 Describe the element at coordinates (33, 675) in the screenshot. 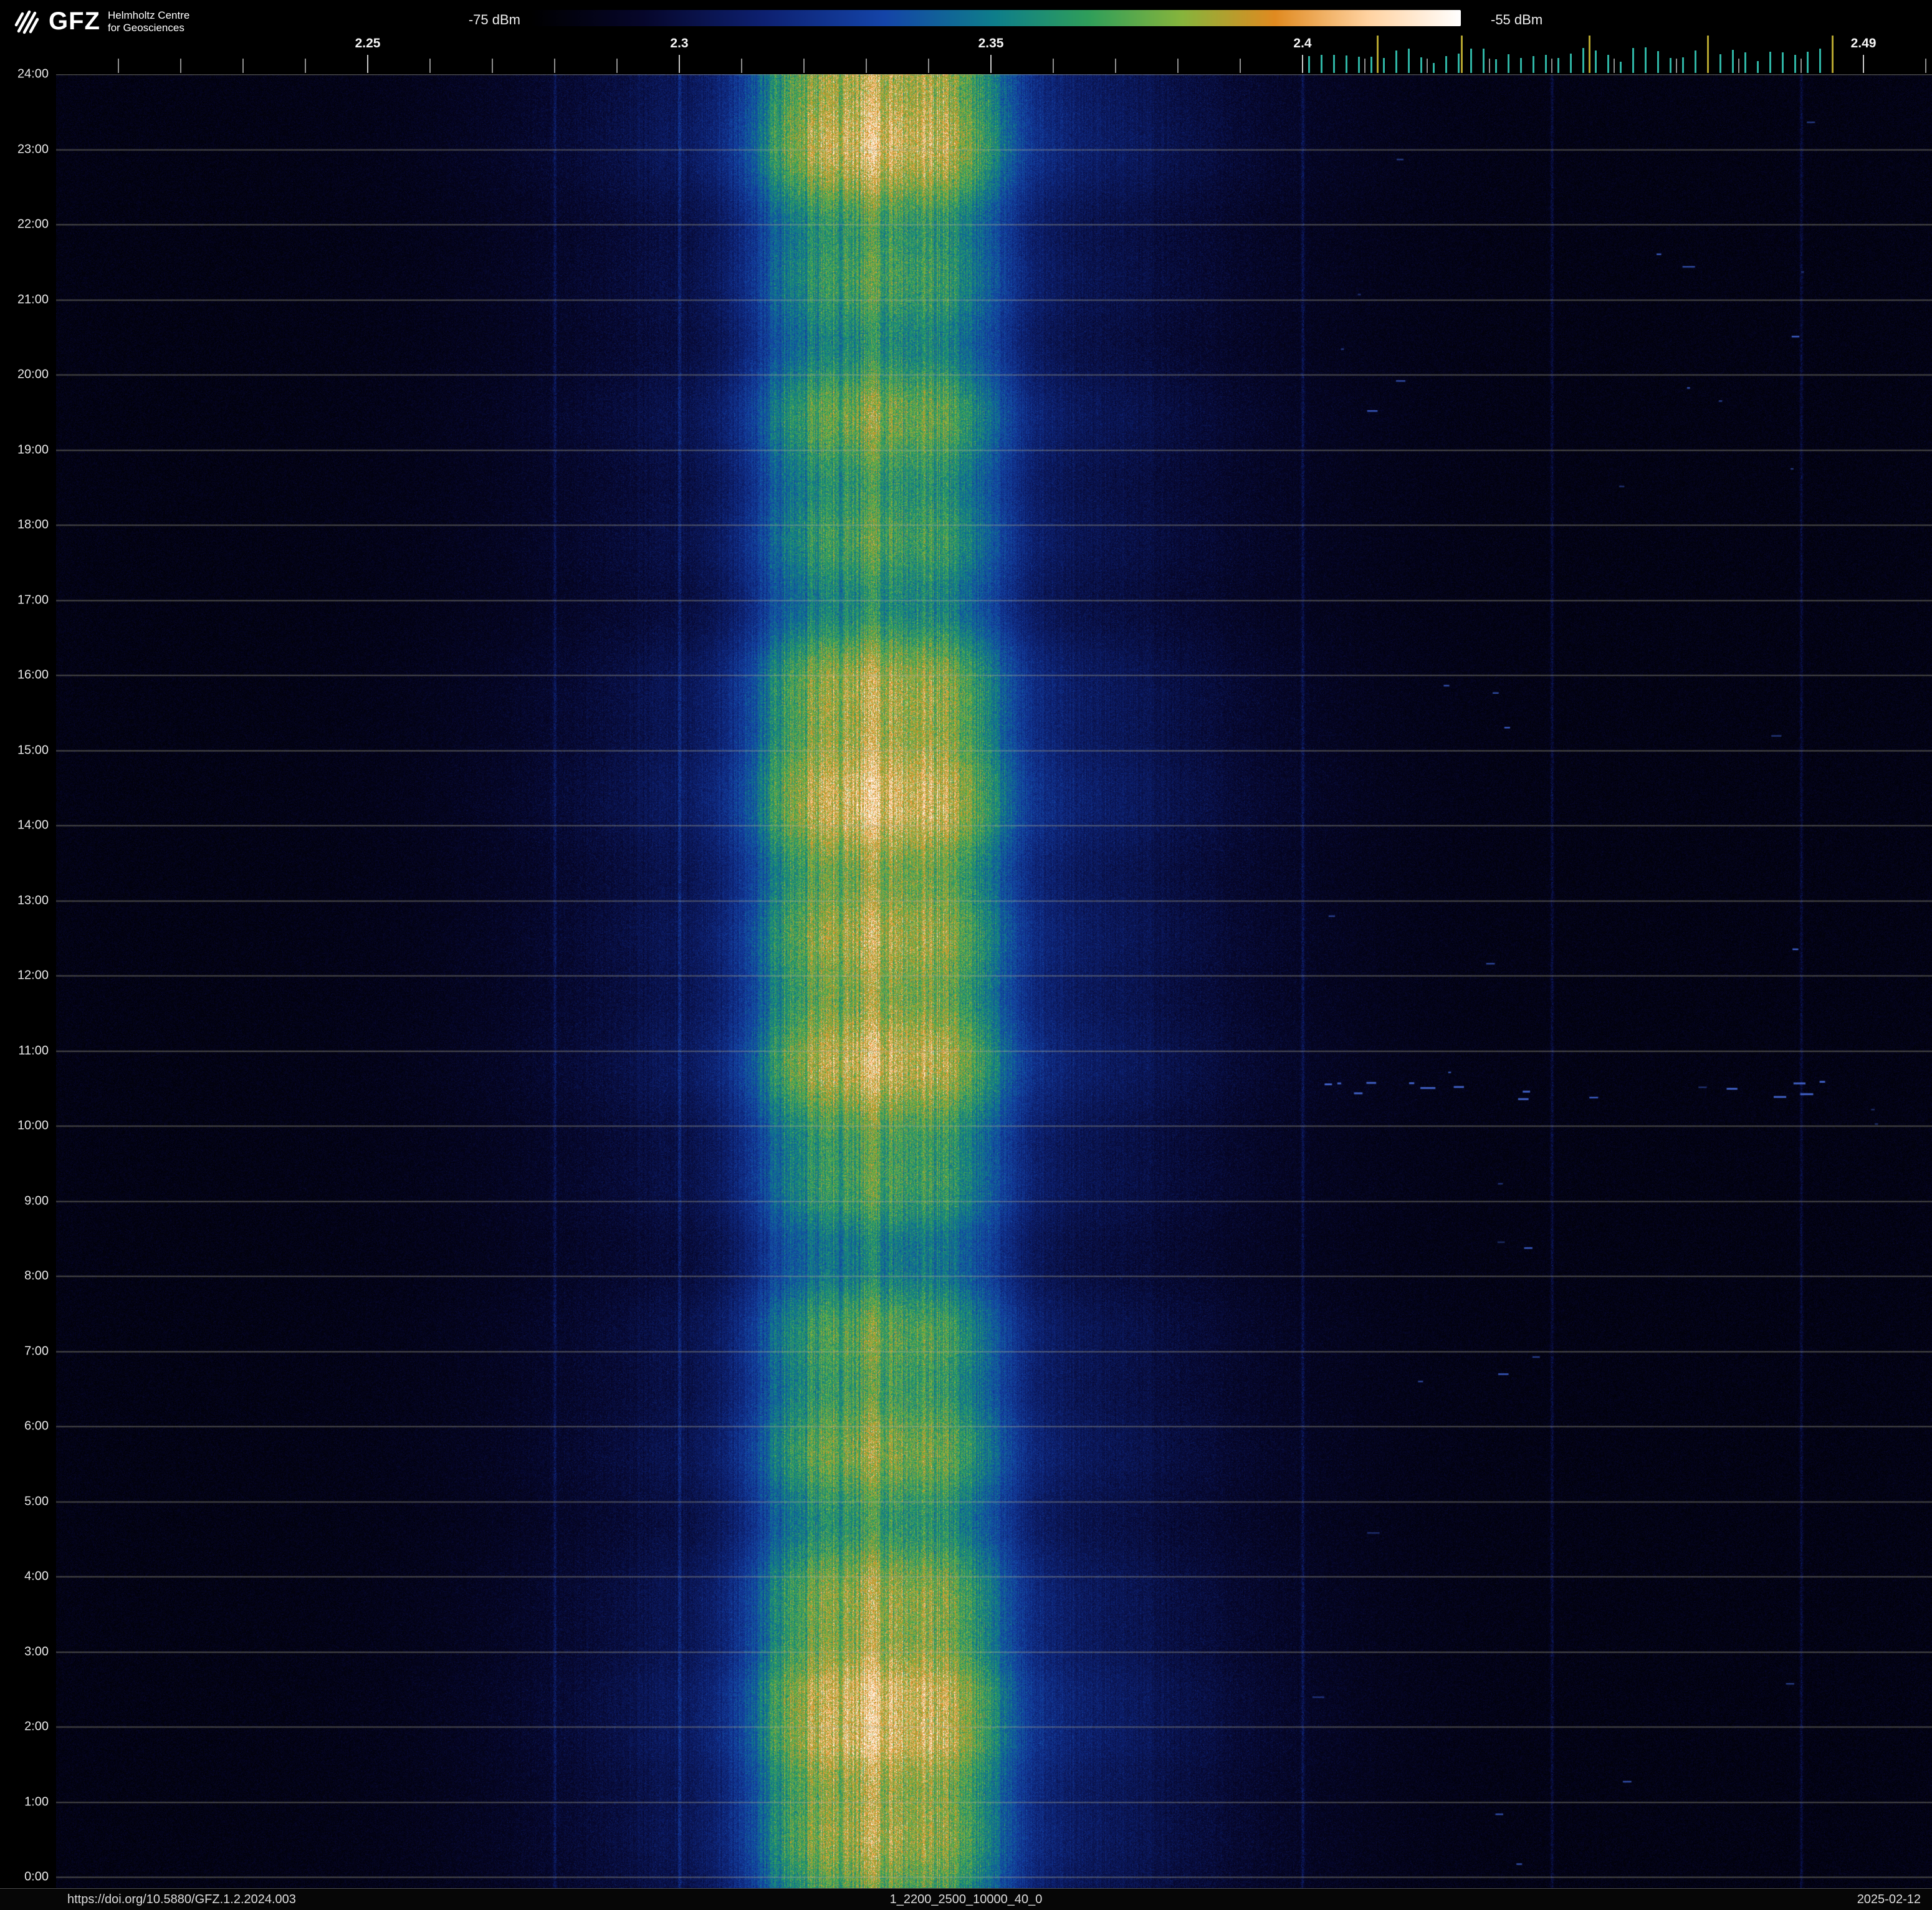

I see `time-tick-label: 16:00` at that location.